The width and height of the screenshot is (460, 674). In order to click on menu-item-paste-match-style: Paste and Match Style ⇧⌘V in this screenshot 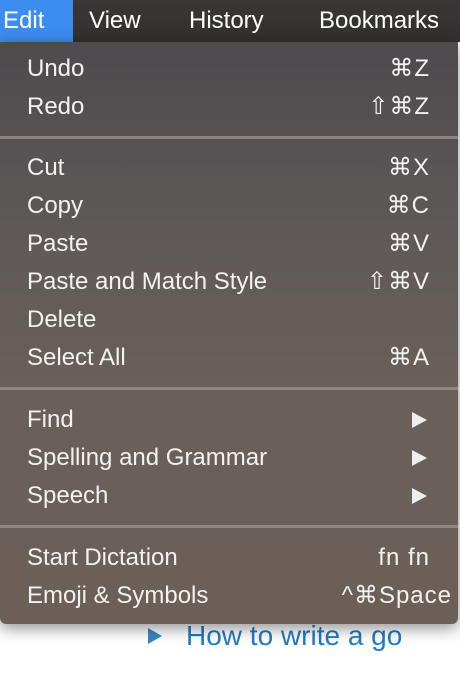, I will do `click(229, 282)`.